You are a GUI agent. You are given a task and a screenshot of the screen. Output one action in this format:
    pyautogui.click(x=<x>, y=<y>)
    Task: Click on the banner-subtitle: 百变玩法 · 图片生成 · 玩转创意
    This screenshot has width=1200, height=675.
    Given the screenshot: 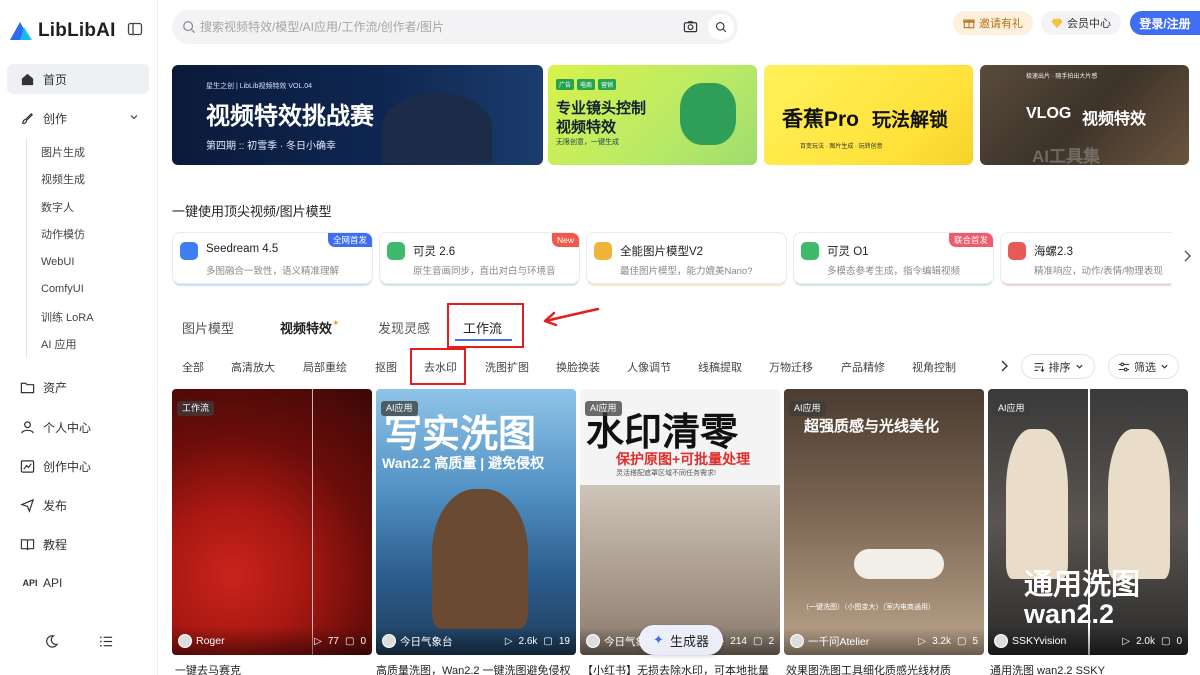 What is the action you would take?
    pyautogui.click(x=841, y=147)
    